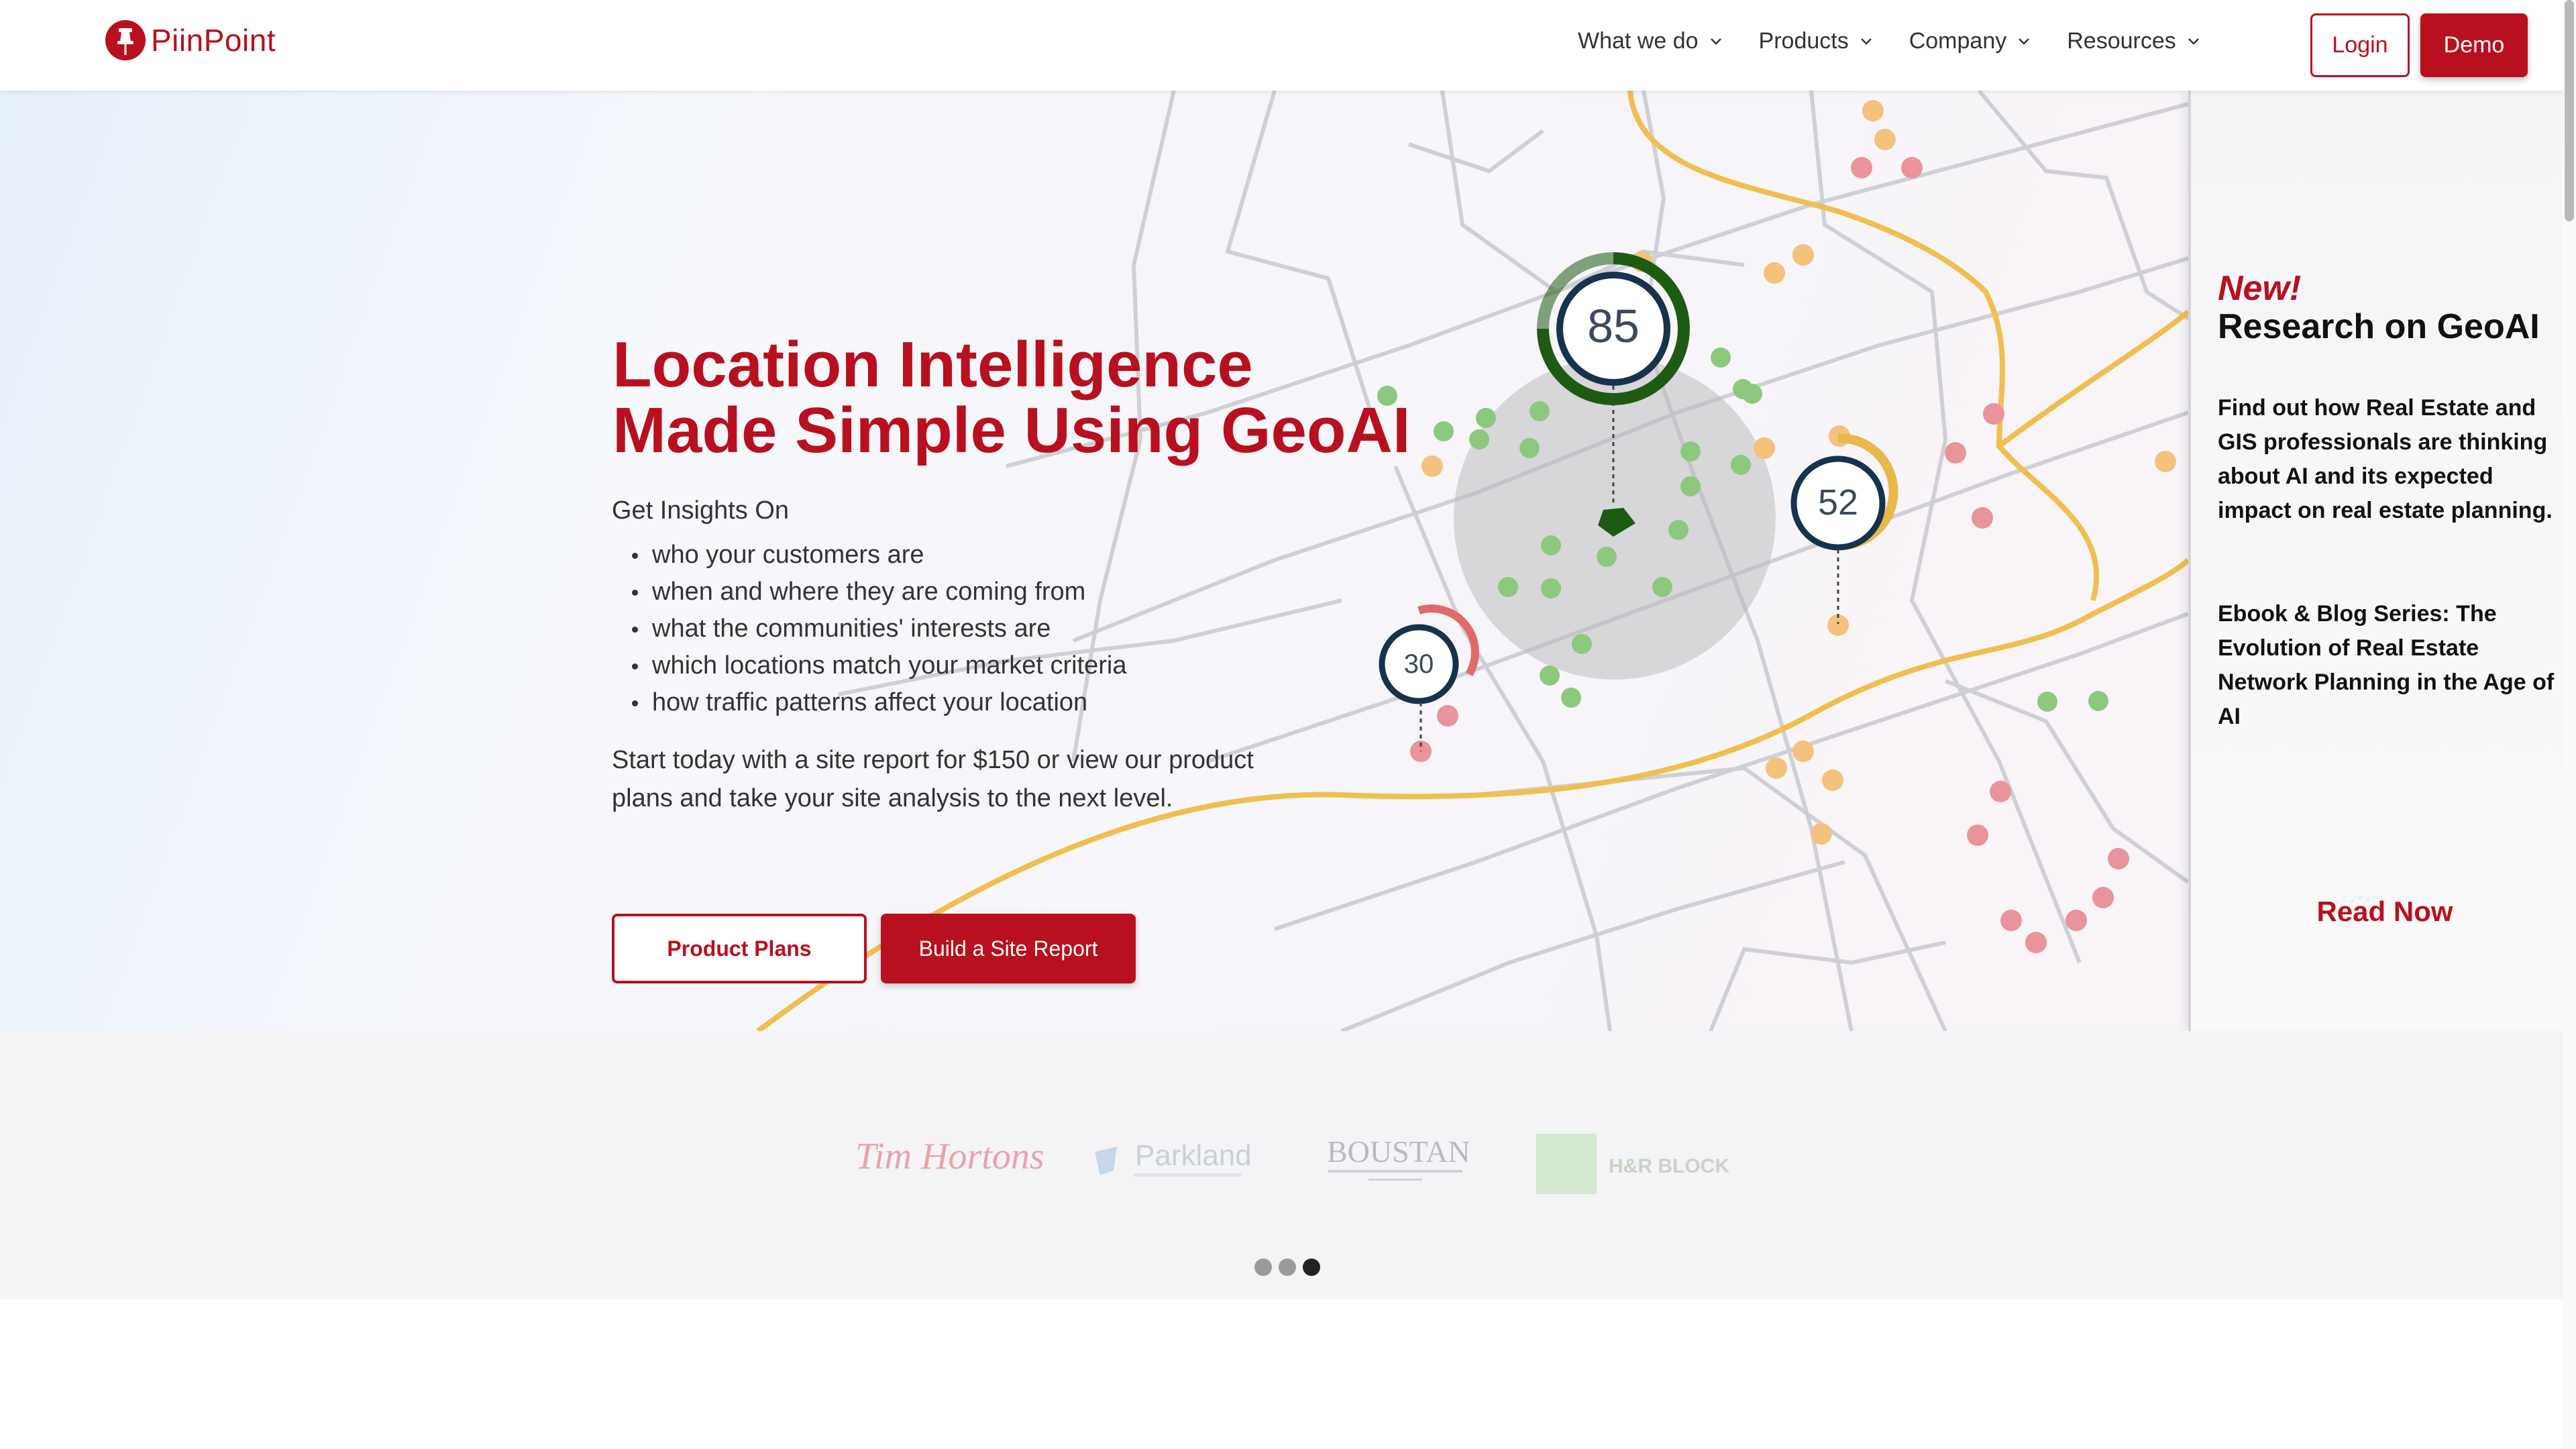  I want to click on nav-what-we-do: What we do, so click(1650, 41).